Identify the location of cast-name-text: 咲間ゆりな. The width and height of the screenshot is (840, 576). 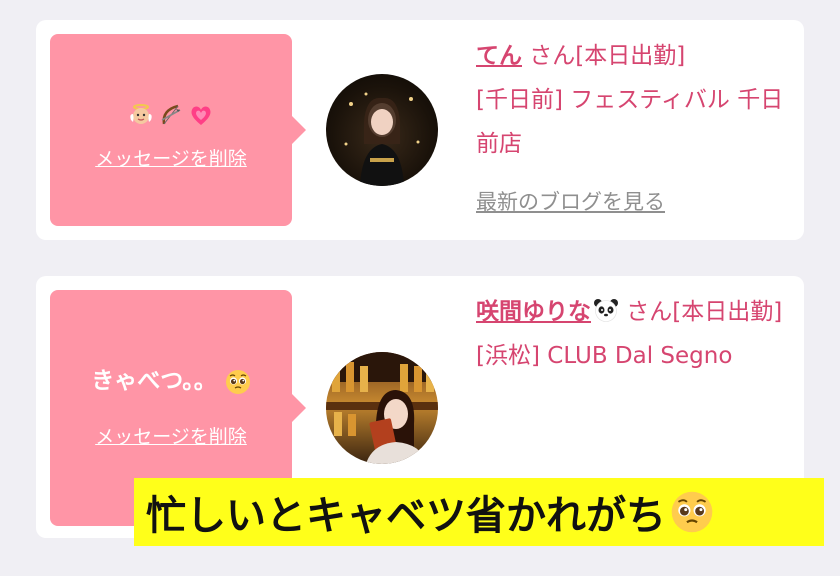
(533, 312).